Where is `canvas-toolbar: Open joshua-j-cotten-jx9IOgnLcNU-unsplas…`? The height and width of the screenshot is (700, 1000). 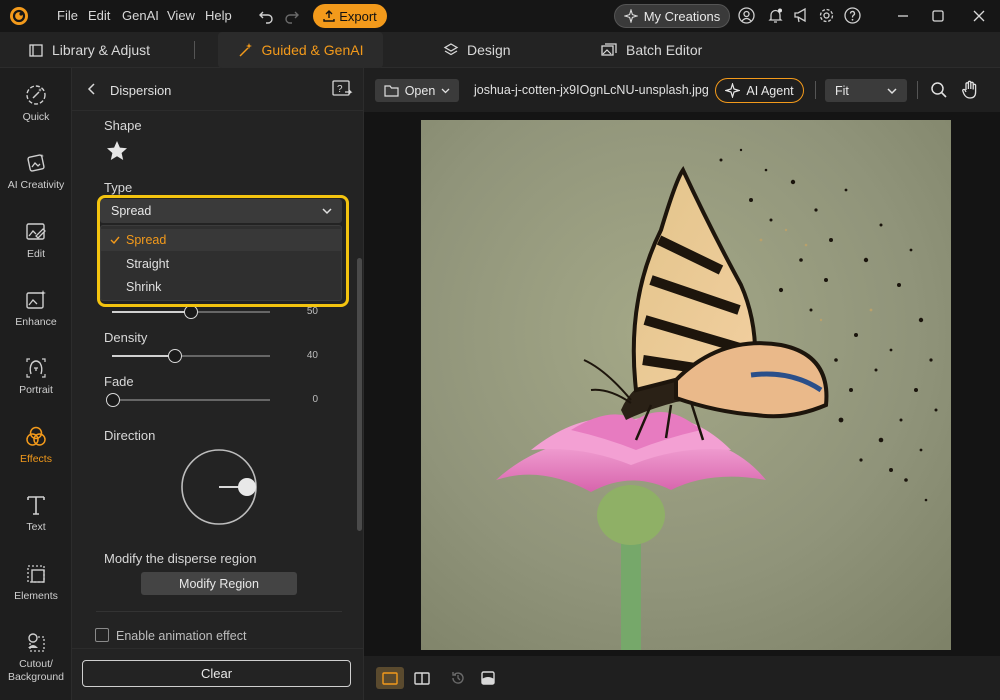 canvas-toolbar: Open joshua-j-cotten-jx9IOgnLcNU-unsplas… is located at coordinates (682, 90).